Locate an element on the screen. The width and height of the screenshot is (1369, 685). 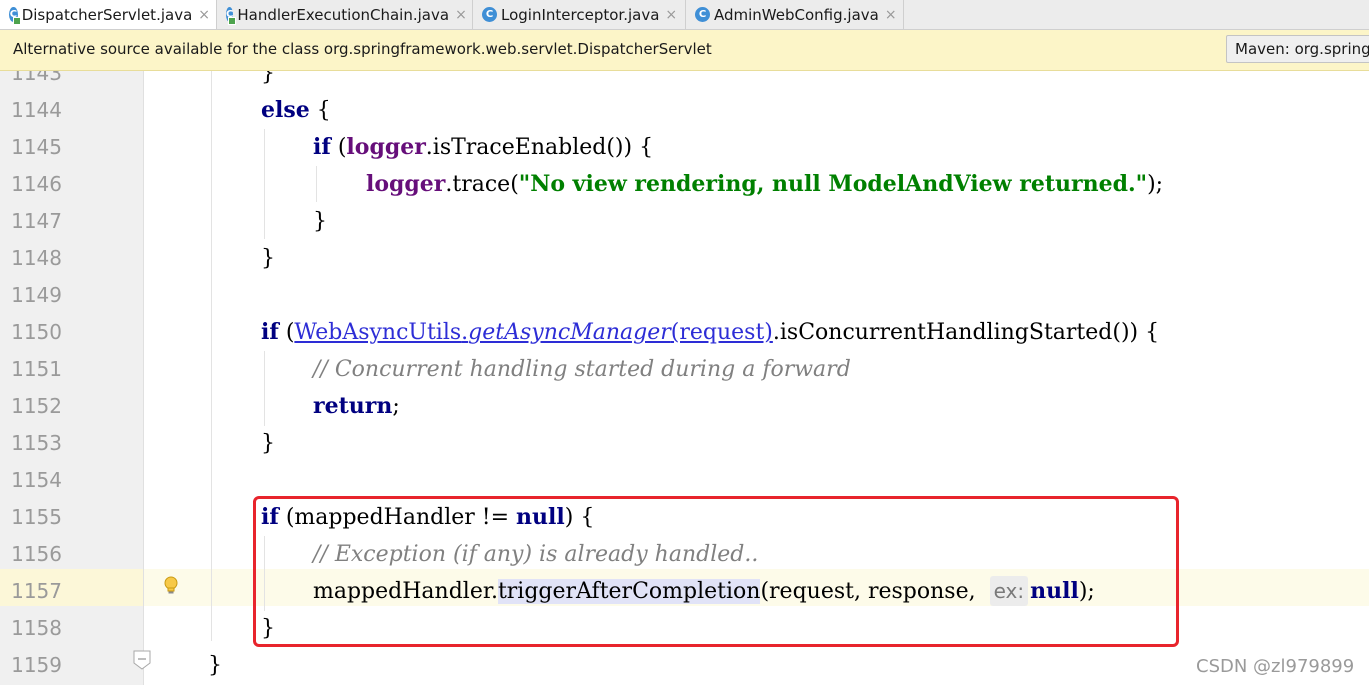
line-number: 1151 is located at coordinates (36, 369).